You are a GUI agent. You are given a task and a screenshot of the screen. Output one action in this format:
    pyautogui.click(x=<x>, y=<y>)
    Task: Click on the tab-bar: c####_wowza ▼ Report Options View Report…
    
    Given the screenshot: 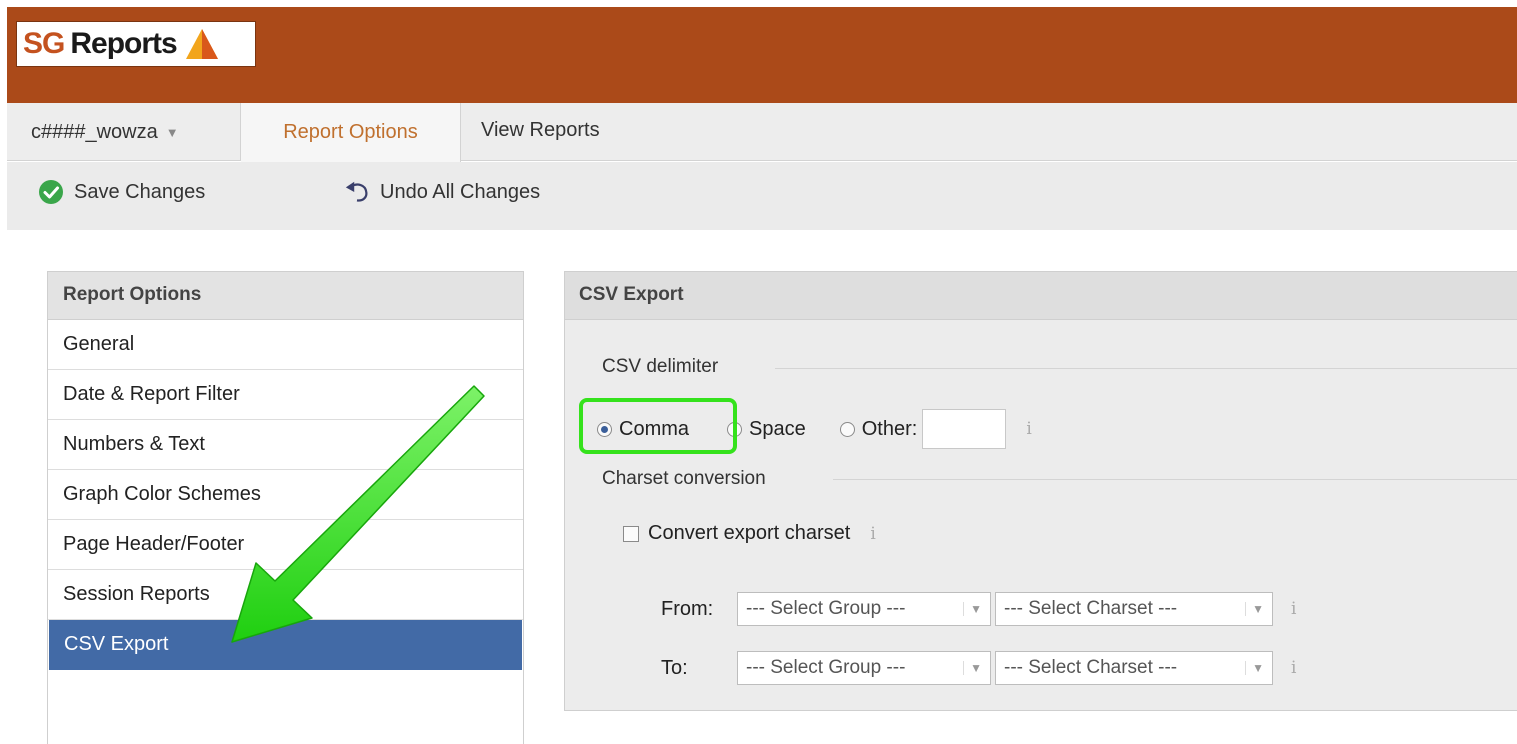 What is the action you would take?
    pyautogui.click(x=762, y=132)
    